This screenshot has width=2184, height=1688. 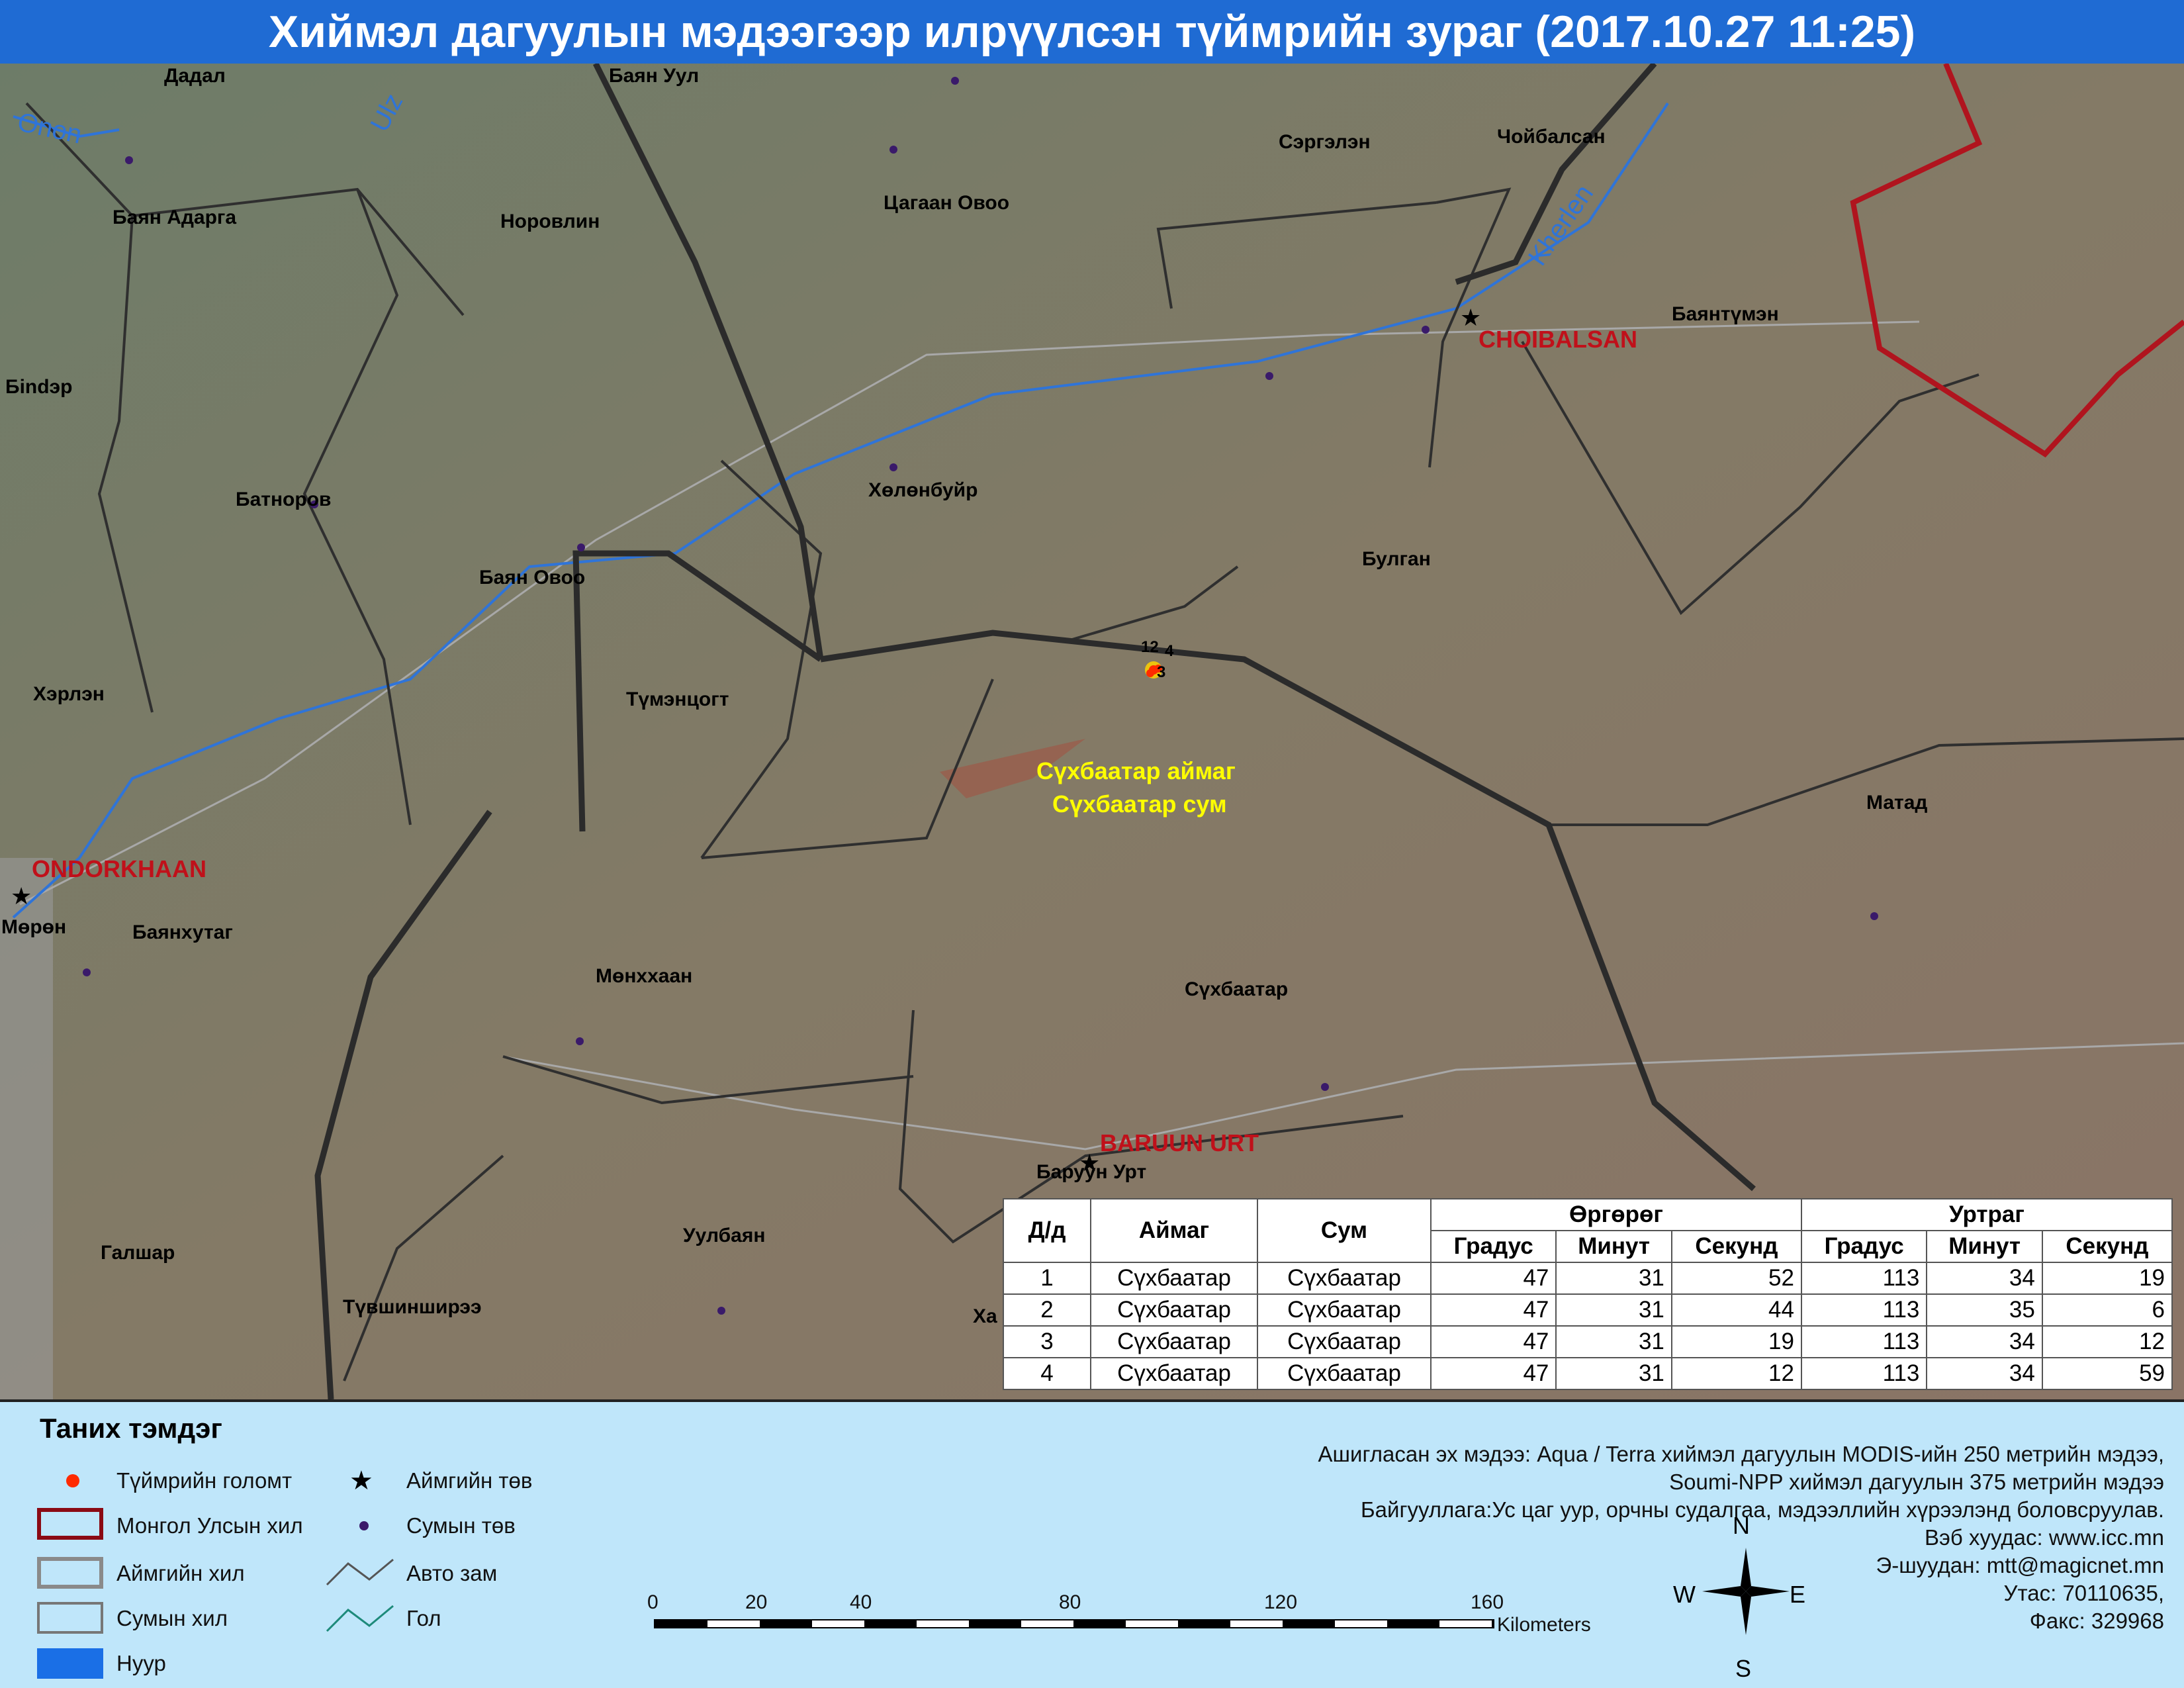 What do you see at coordinates (138, 1253) in the screenshot?
I see `label-galshar: Галшар` at bounding box center [138, 1253].